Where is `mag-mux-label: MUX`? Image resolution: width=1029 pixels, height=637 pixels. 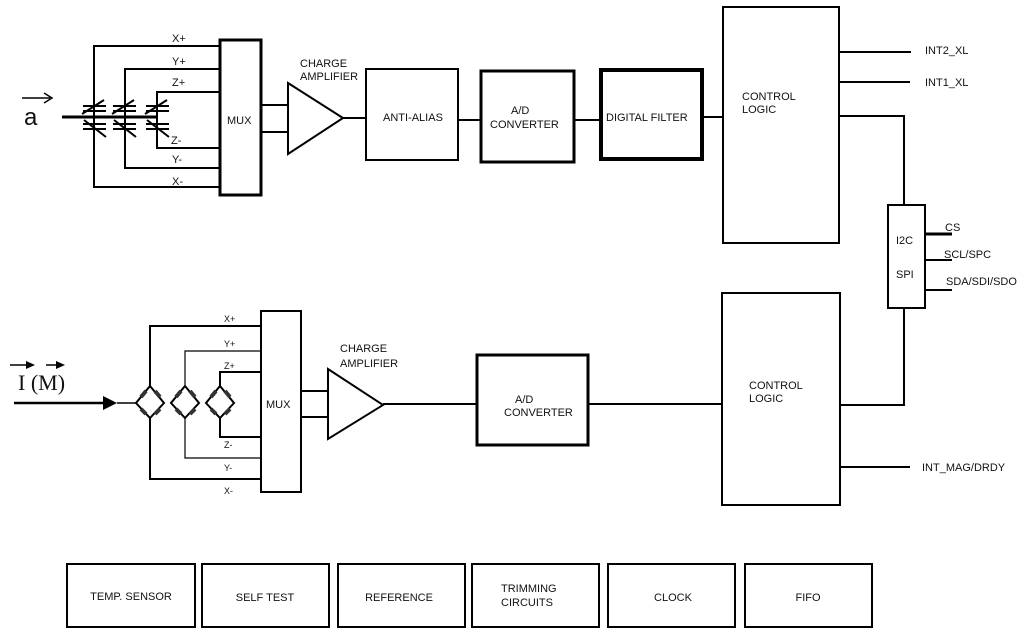
mag-mux-label: MUX is located at coordinates (278, 405).